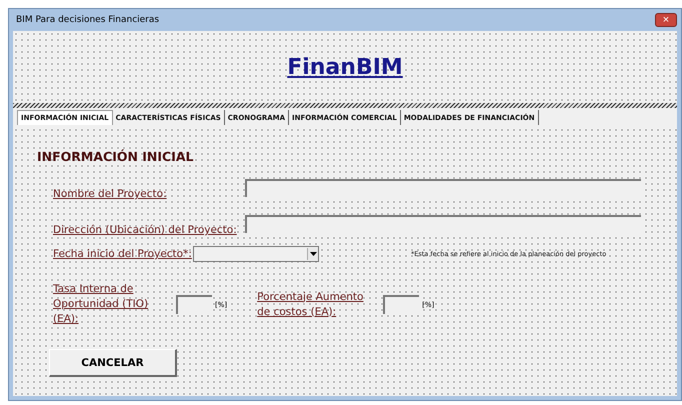  What do you see at coordinates (313, 254) in the screenshot?
I see `dropdown-arrow-icon` at bounding box center [313, 254].